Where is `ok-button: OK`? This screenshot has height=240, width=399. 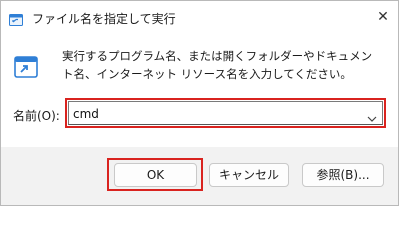
ok-button: OK is located at coordinates (155, 175).